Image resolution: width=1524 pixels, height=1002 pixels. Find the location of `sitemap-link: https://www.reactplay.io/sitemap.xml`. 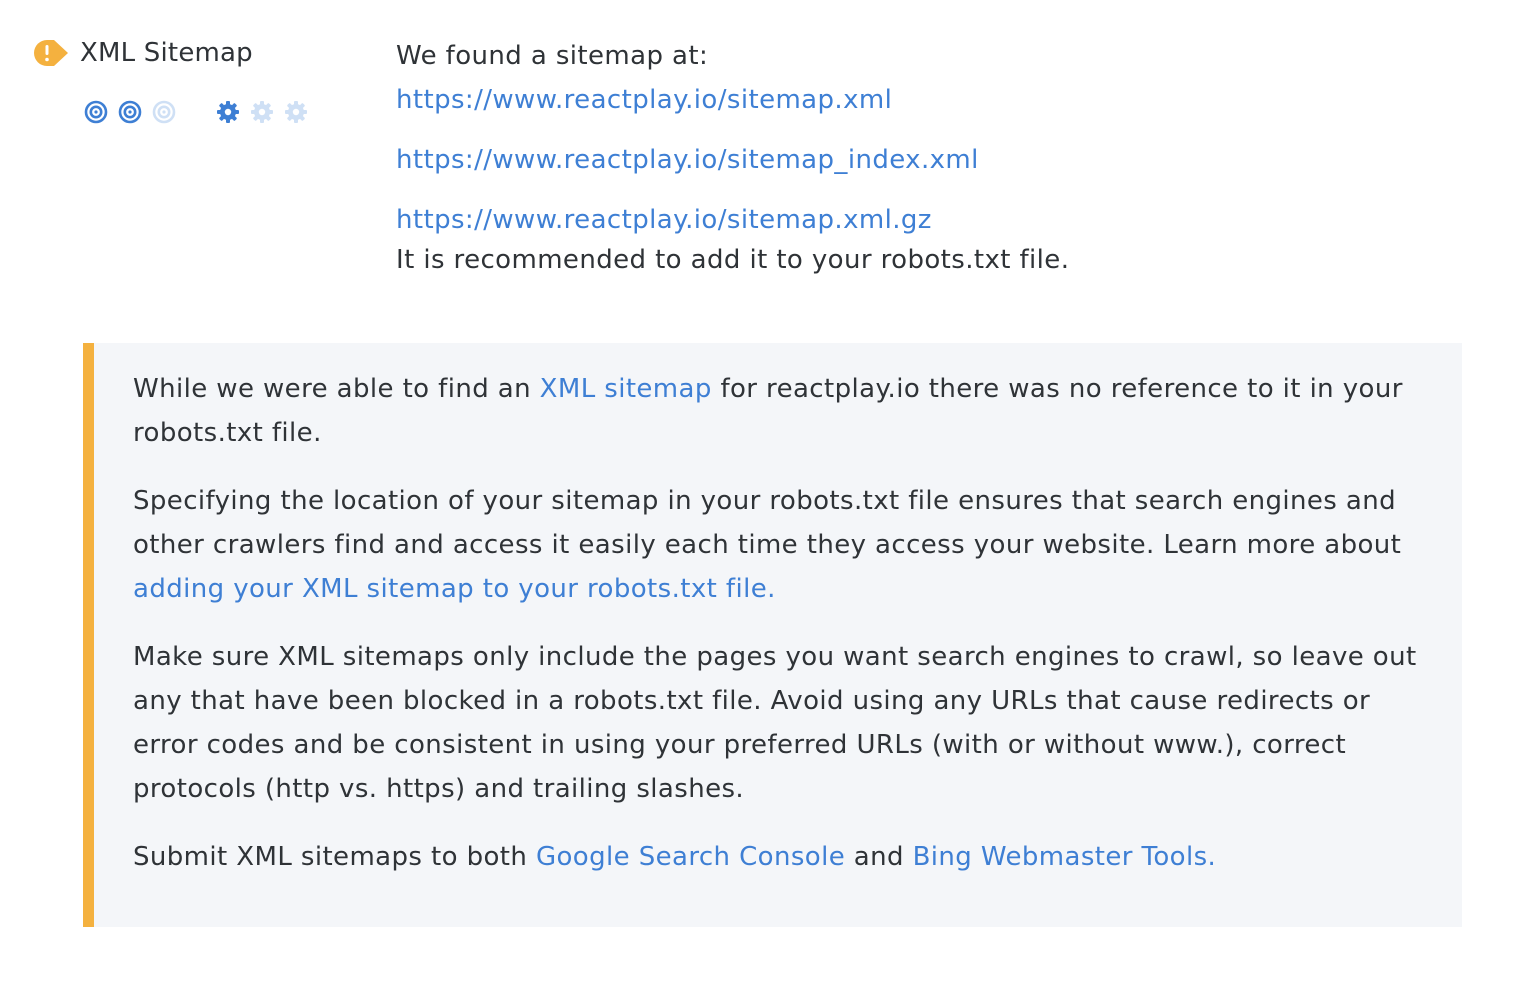

sitemap-link: https://www.reactplay.io/sitemap.xml is located at coordinates (936, 100).